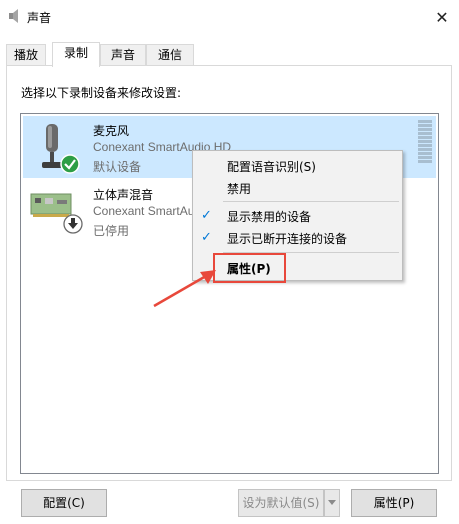 This screenshot has width=459, height=524. What do you see at coordinates (230, 54) in the screenshot?
I see `tab-strip: 播放 录制 声音 通信` at bounding box center [230, 54].